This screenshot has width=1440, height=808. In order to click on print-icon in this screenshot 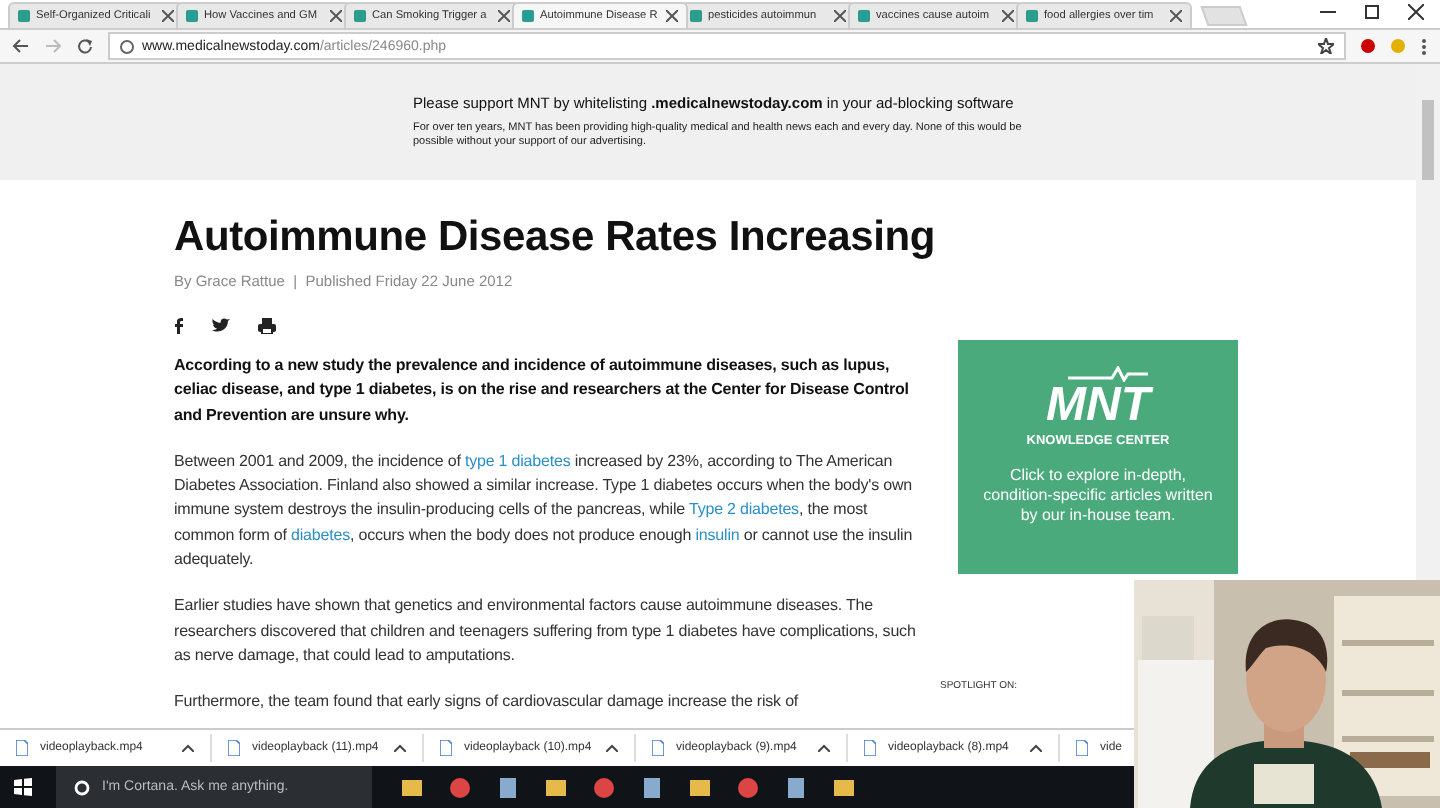, I will do `click(267, 326)`.